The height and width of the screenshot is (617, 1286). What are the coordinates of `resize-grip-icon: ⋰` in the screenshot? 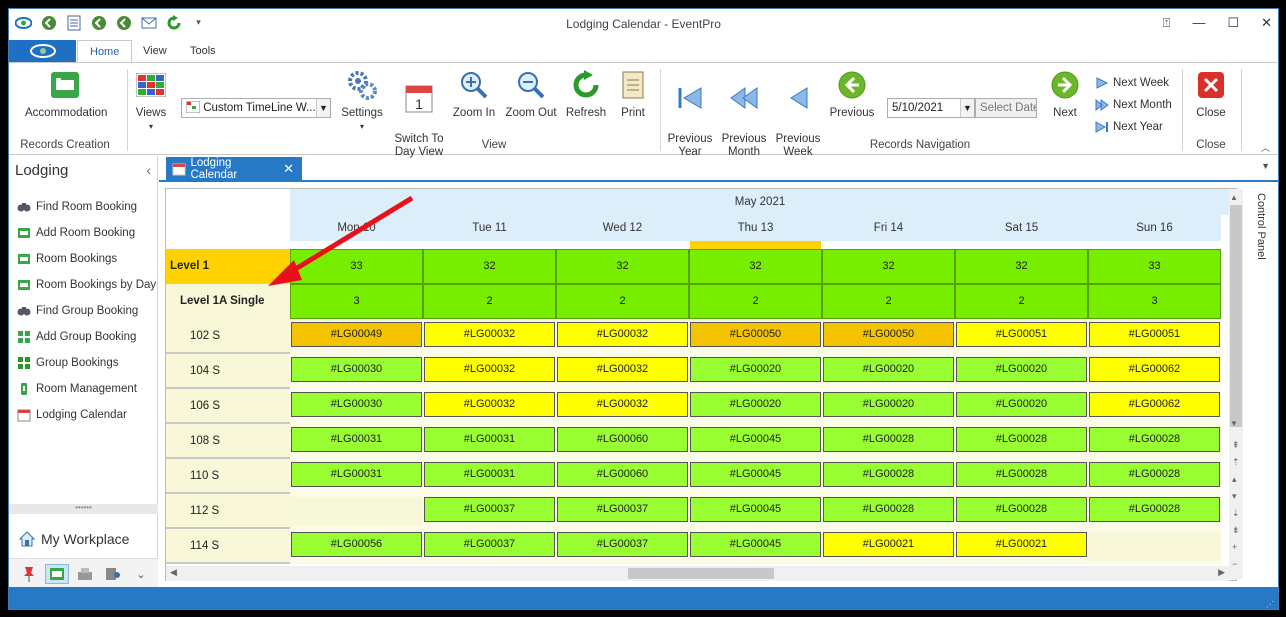 It's located at (1270, 604).